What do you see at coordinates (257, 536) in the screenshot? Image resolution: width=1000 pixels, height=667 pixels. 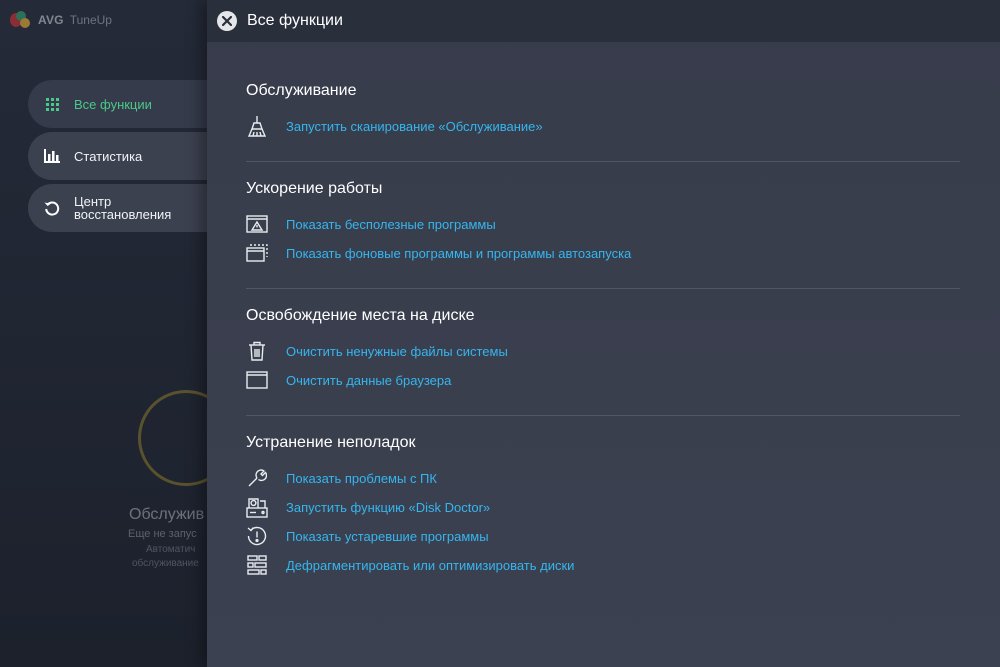 I see `outdated-clock-icon` at bounding box center [257, 536].